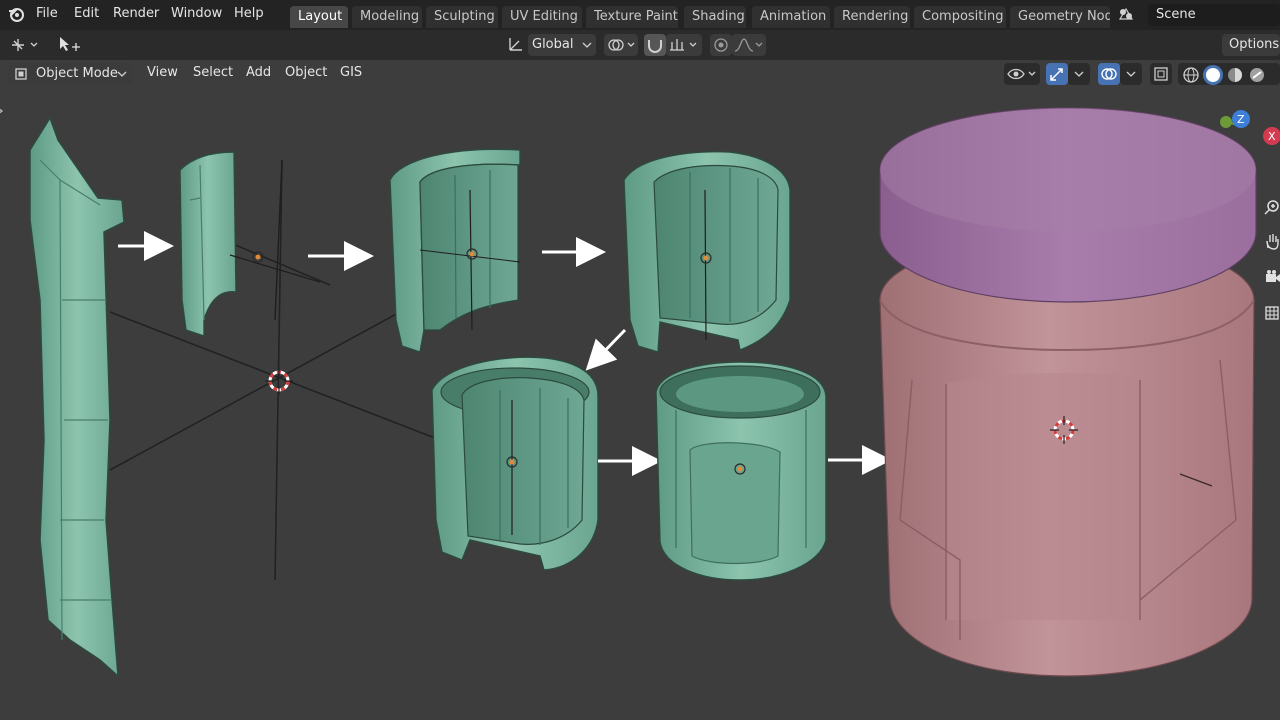 The height and width of the screenshot is (720, 1280). What do you see at coordinates (1235, 75) in the screenshot?
I see `material-shading-icon` at bounding box center [1235, 75].